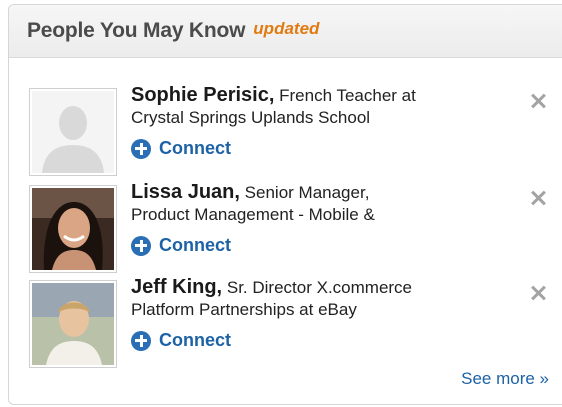 The width and height of the screenshot is (562, 407). I want to click on person-headline-continued: Crystal Springs Uplands School, so click(251, 117).